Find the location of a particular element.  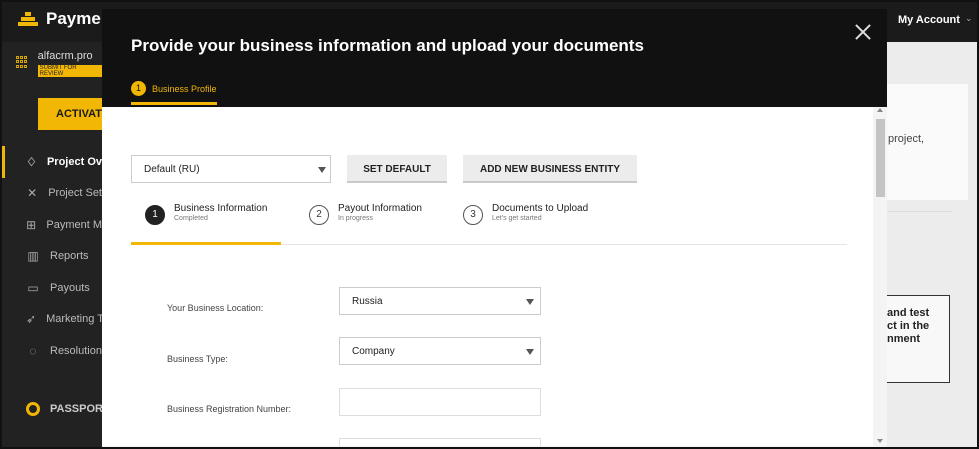

sidebar-item-payouts: ▭ Payouts is located at coordinates (52, 288).